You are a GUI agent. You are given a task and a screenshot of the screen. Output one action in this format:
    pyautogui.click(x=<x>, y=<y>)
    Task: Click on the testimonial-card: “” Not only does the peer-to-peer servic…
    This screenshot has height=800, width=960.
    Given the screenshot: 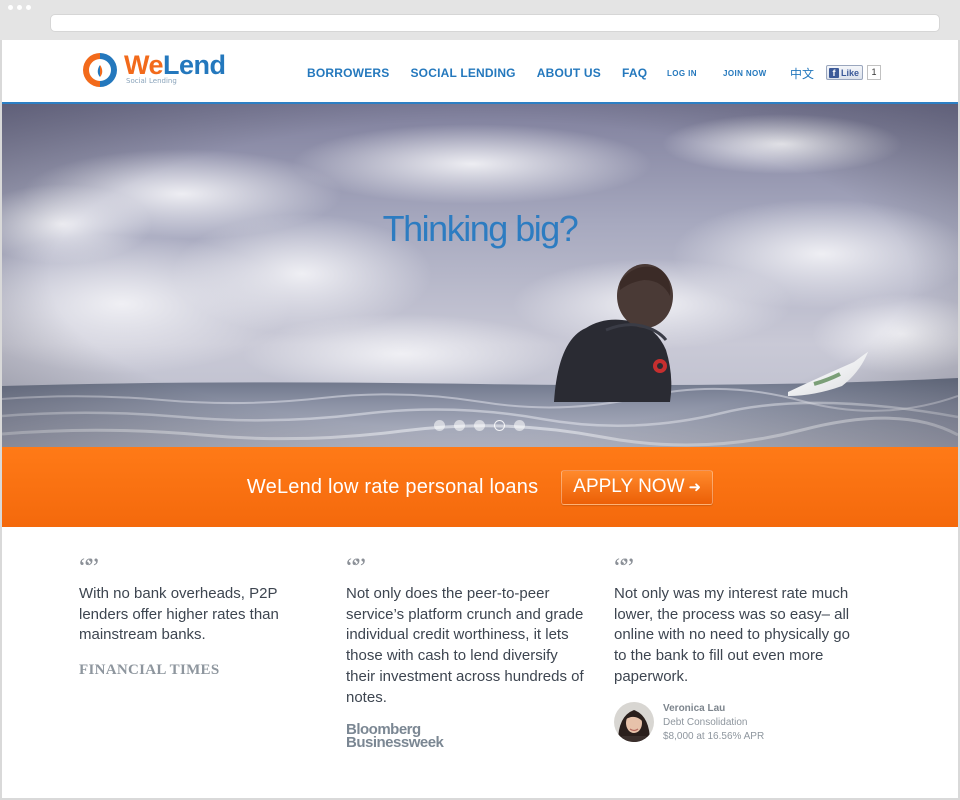 What is the action you would take?
    pyautogui.click(x=468, y=652)
    